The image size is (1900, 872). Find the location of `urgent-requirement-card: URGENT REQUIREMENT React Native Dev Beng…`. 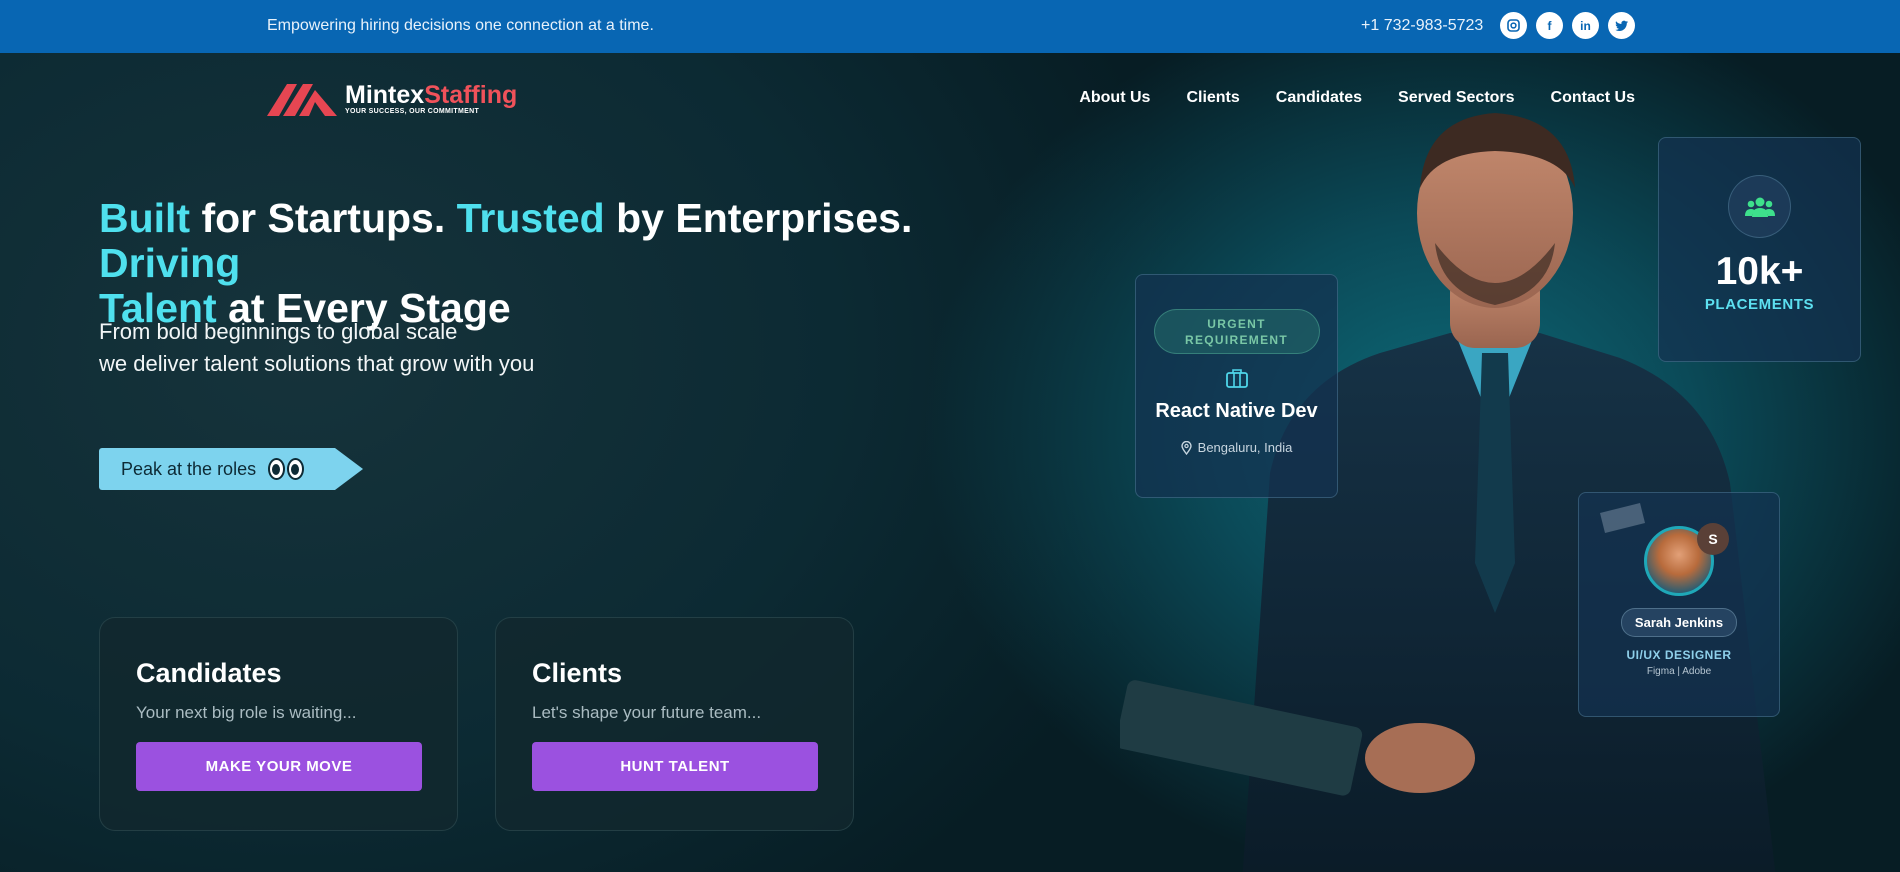

urgent-requirement-card: URGENT REQUIREMENT React Native Dev Beng… is located at coordinates (1236, 386).